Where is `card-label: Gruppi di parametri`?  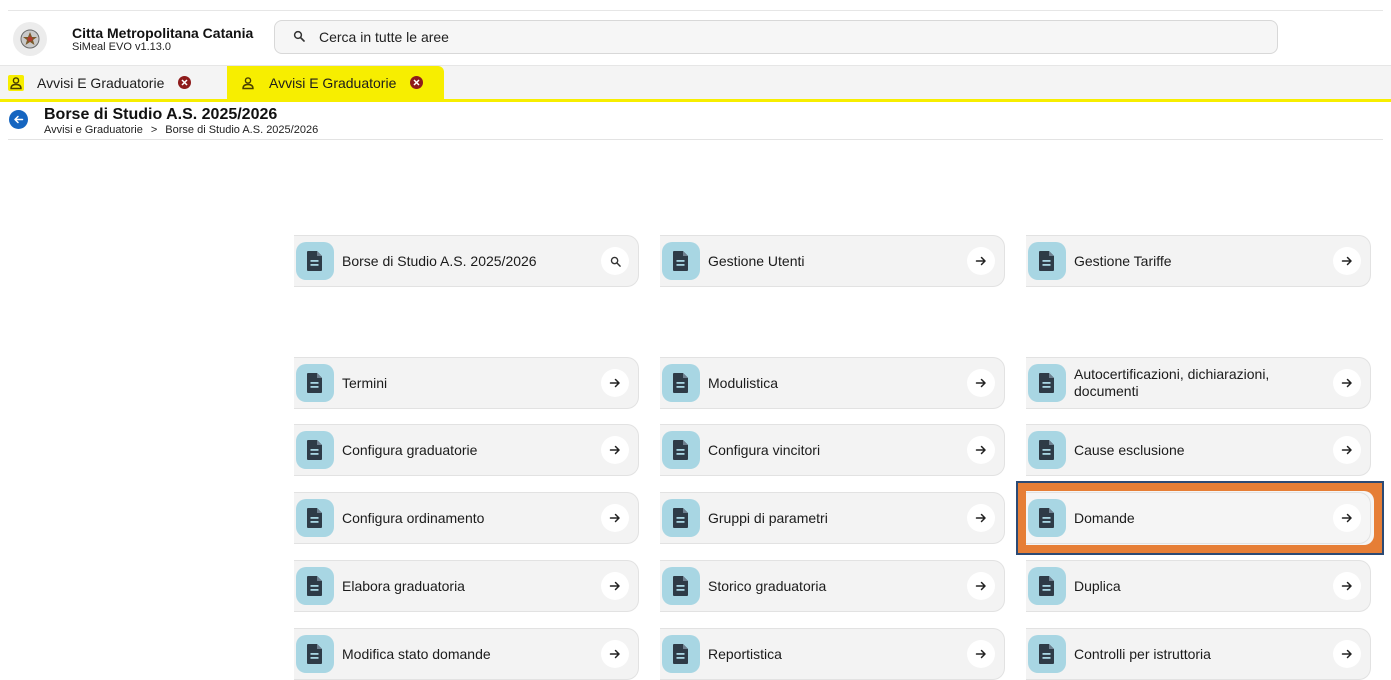 card-label: Gruppi di parametri is located at coordinates (768, 517).